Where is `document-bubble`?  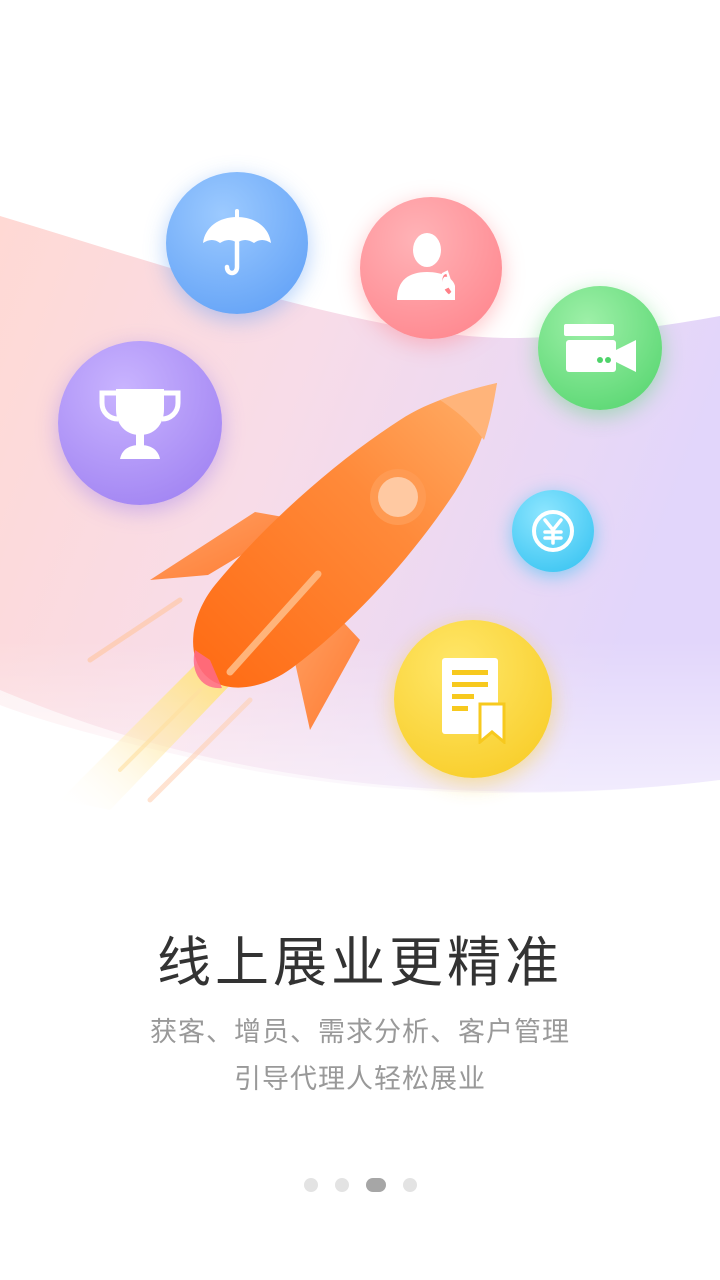 document-bubble is located at coordinates (473, 699).